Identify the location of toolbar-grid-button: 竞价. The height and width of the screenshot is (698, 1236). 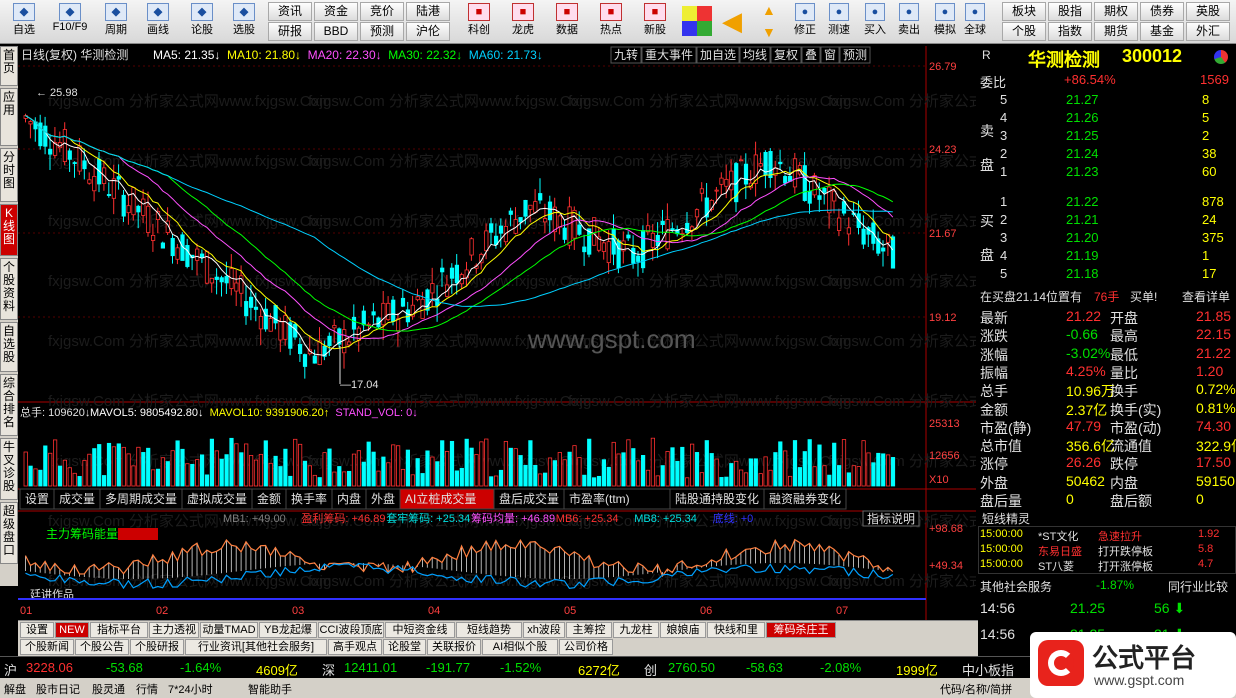
(382, 11).